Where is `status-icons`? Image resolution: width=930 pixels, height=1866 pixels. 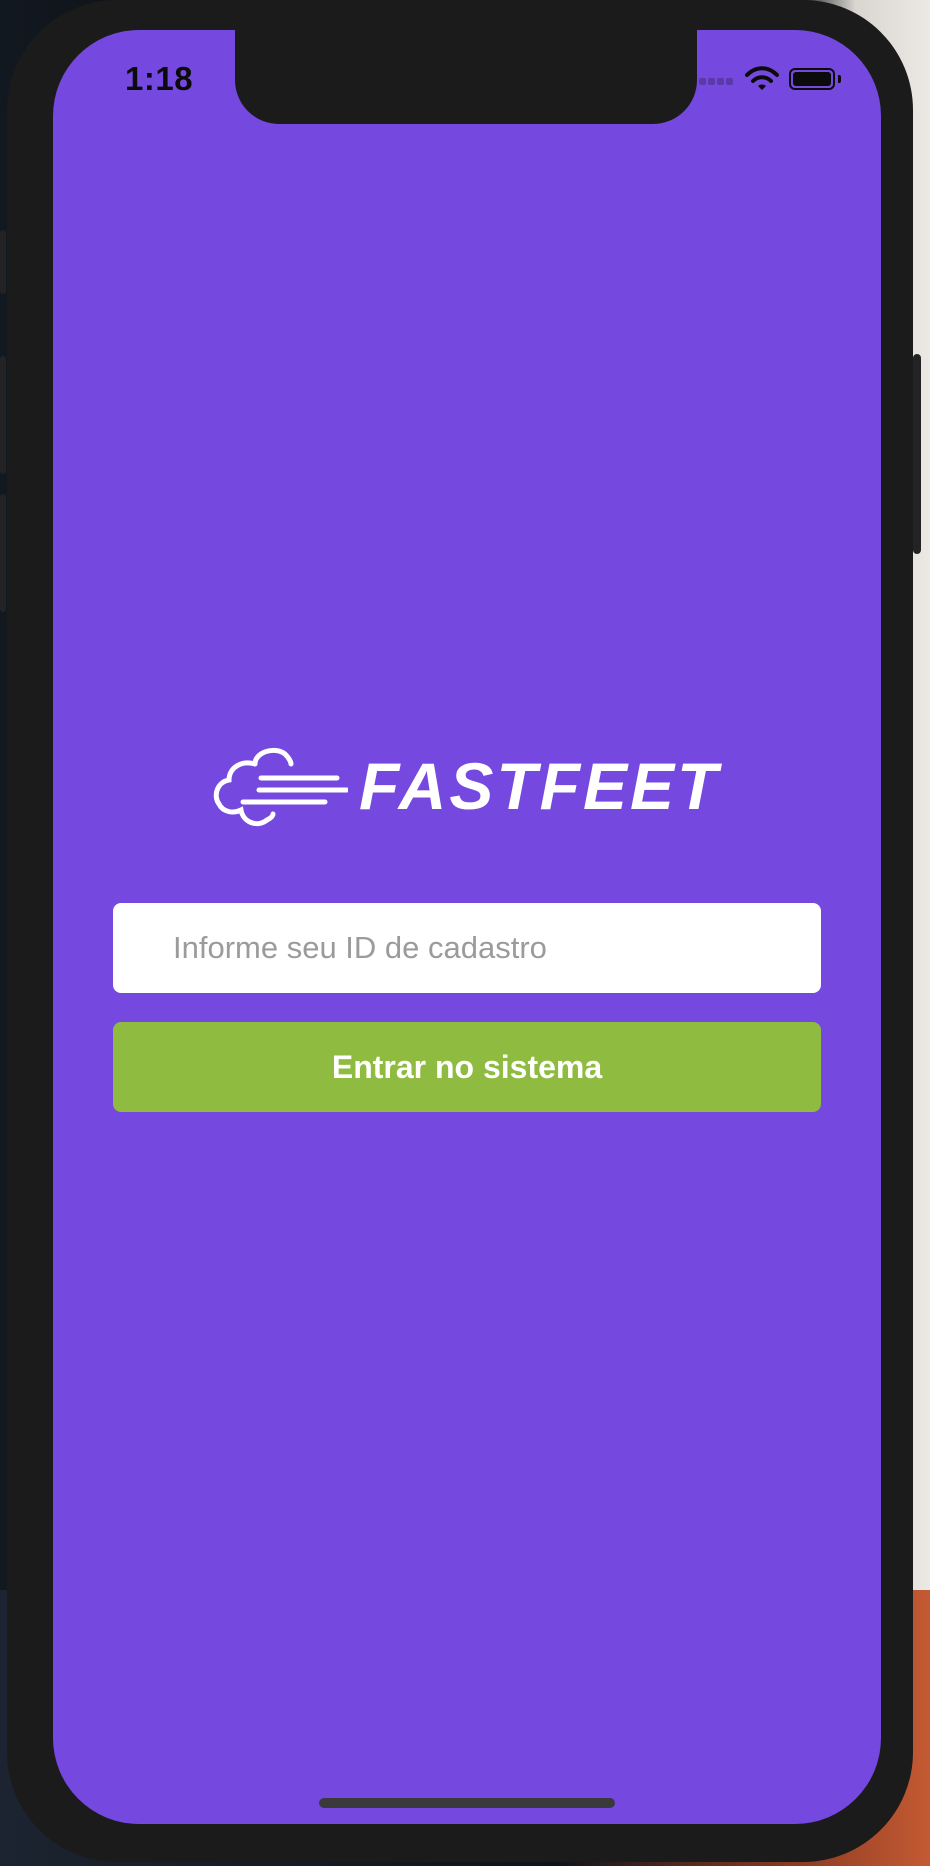 status-icons is located at coordinates (774, 80).